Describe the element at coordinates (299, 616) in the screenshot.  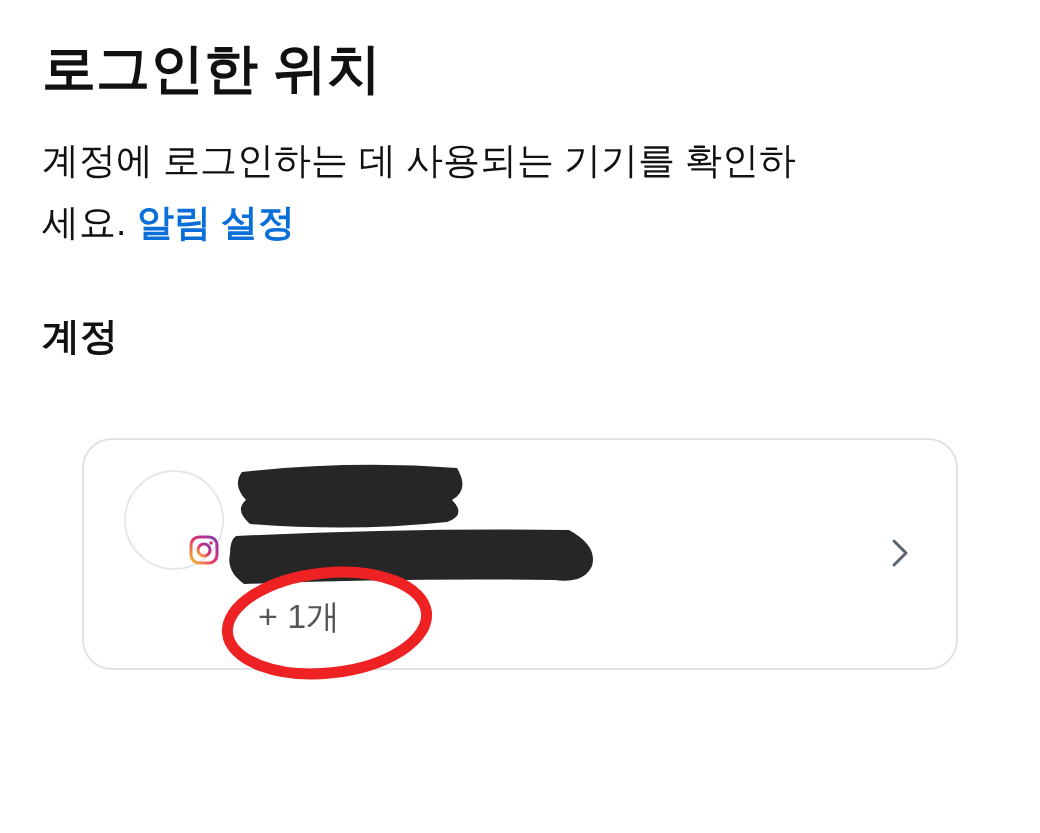
I see `account-count-text: + 1개` at that location.